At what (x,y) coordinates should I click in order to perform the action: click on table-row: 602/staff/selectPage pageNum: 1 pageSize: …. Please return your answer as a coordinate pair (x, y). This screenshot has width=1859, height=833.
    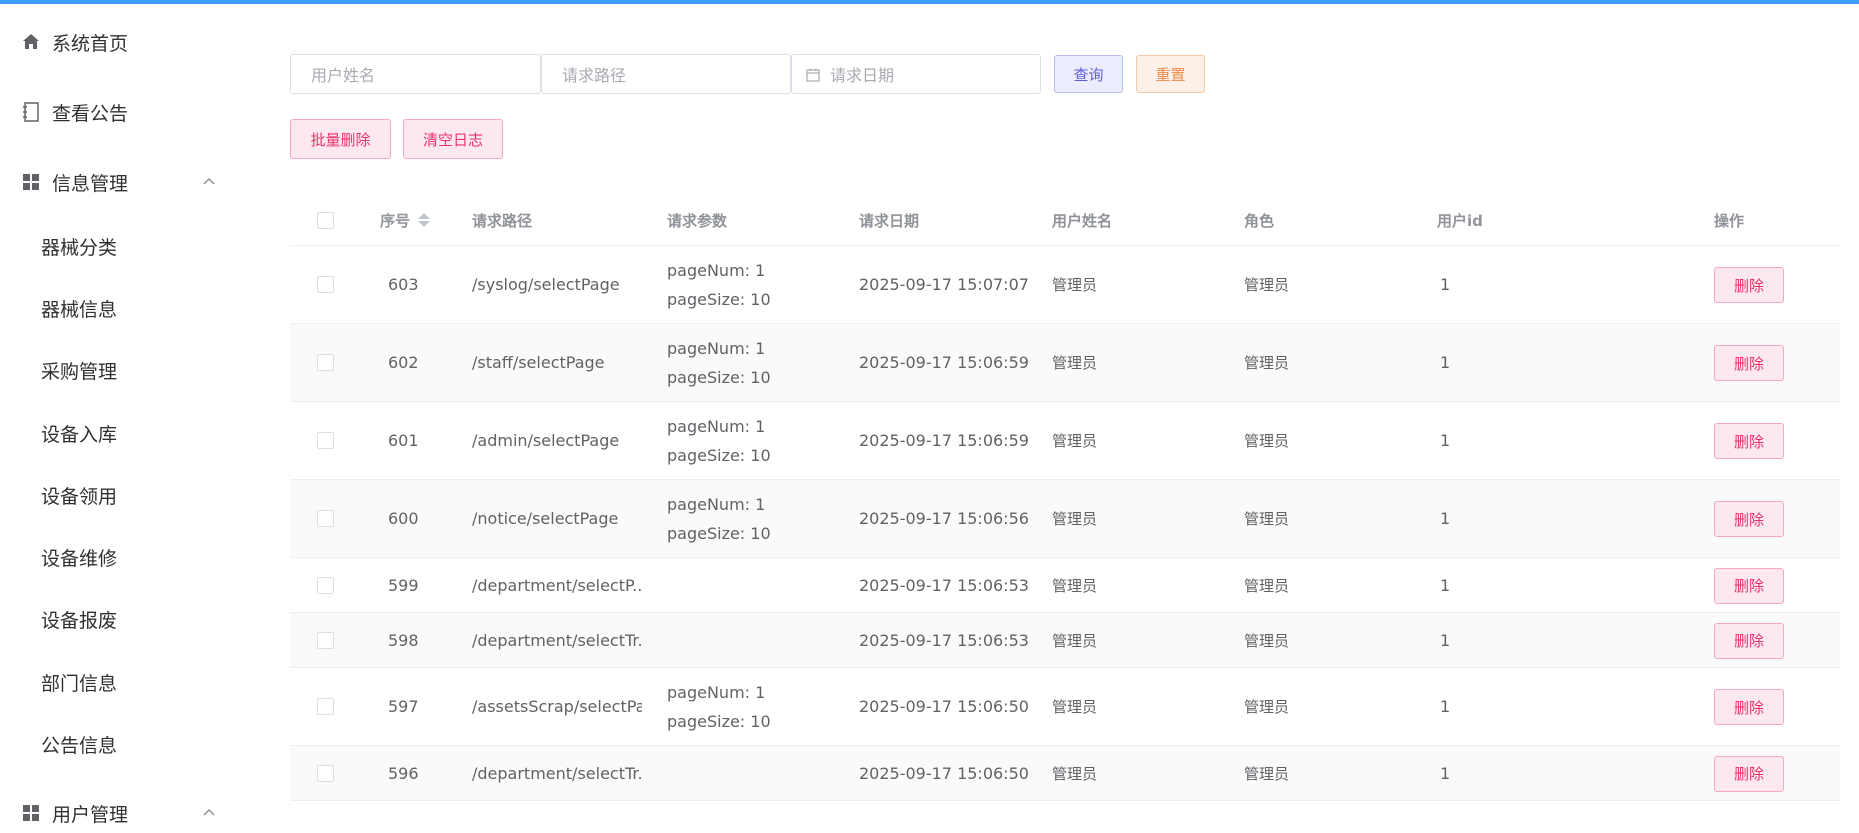
    Looking at the image, I should click on (1065, 363).